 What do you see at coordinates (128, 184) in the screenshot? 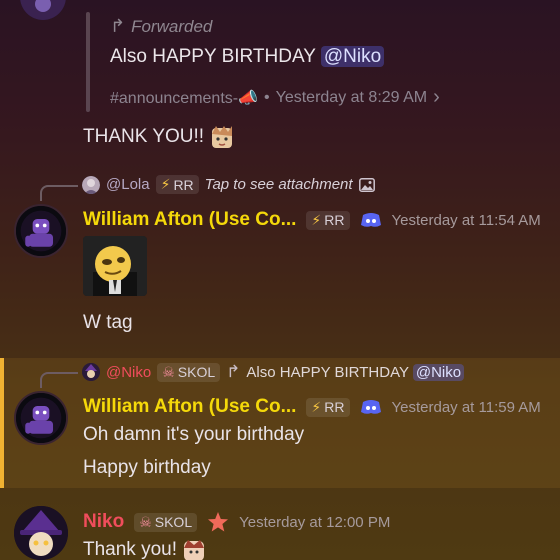
I see `reply-username: @Lola` at bounding box center [128, 184].